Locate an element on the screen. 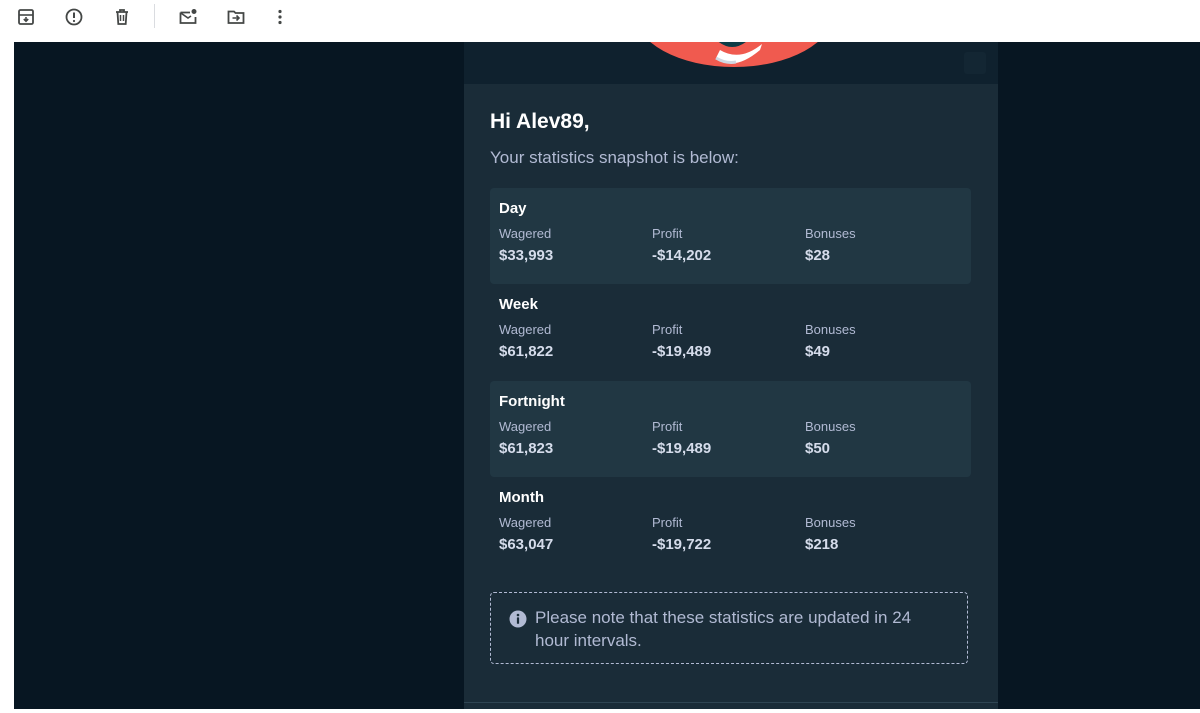 The image size is (1200, 713). stat-period-title: Week is located at coordinates (518, 304).